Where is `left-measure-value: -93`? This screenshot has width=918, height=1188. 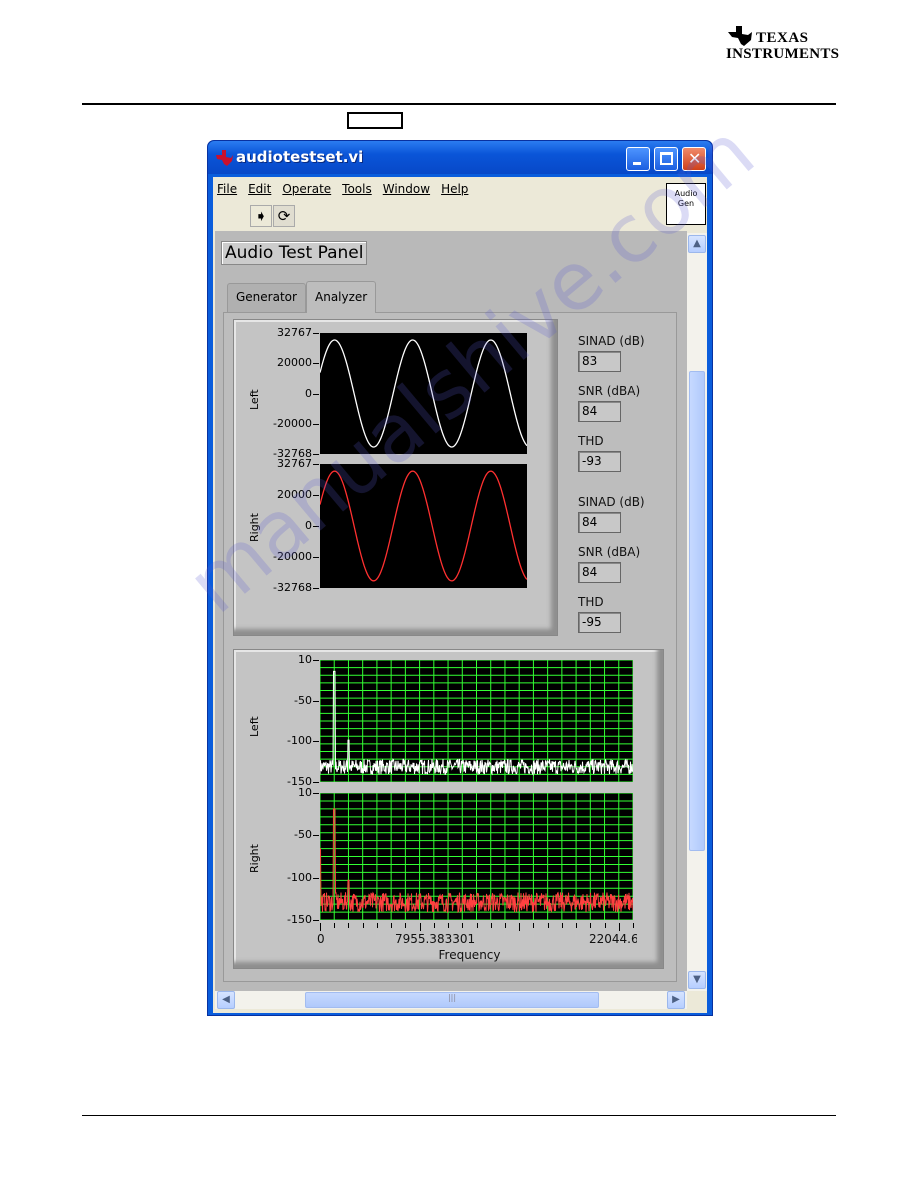
left-measure-value: -93 is located at coordinates (599, 461).